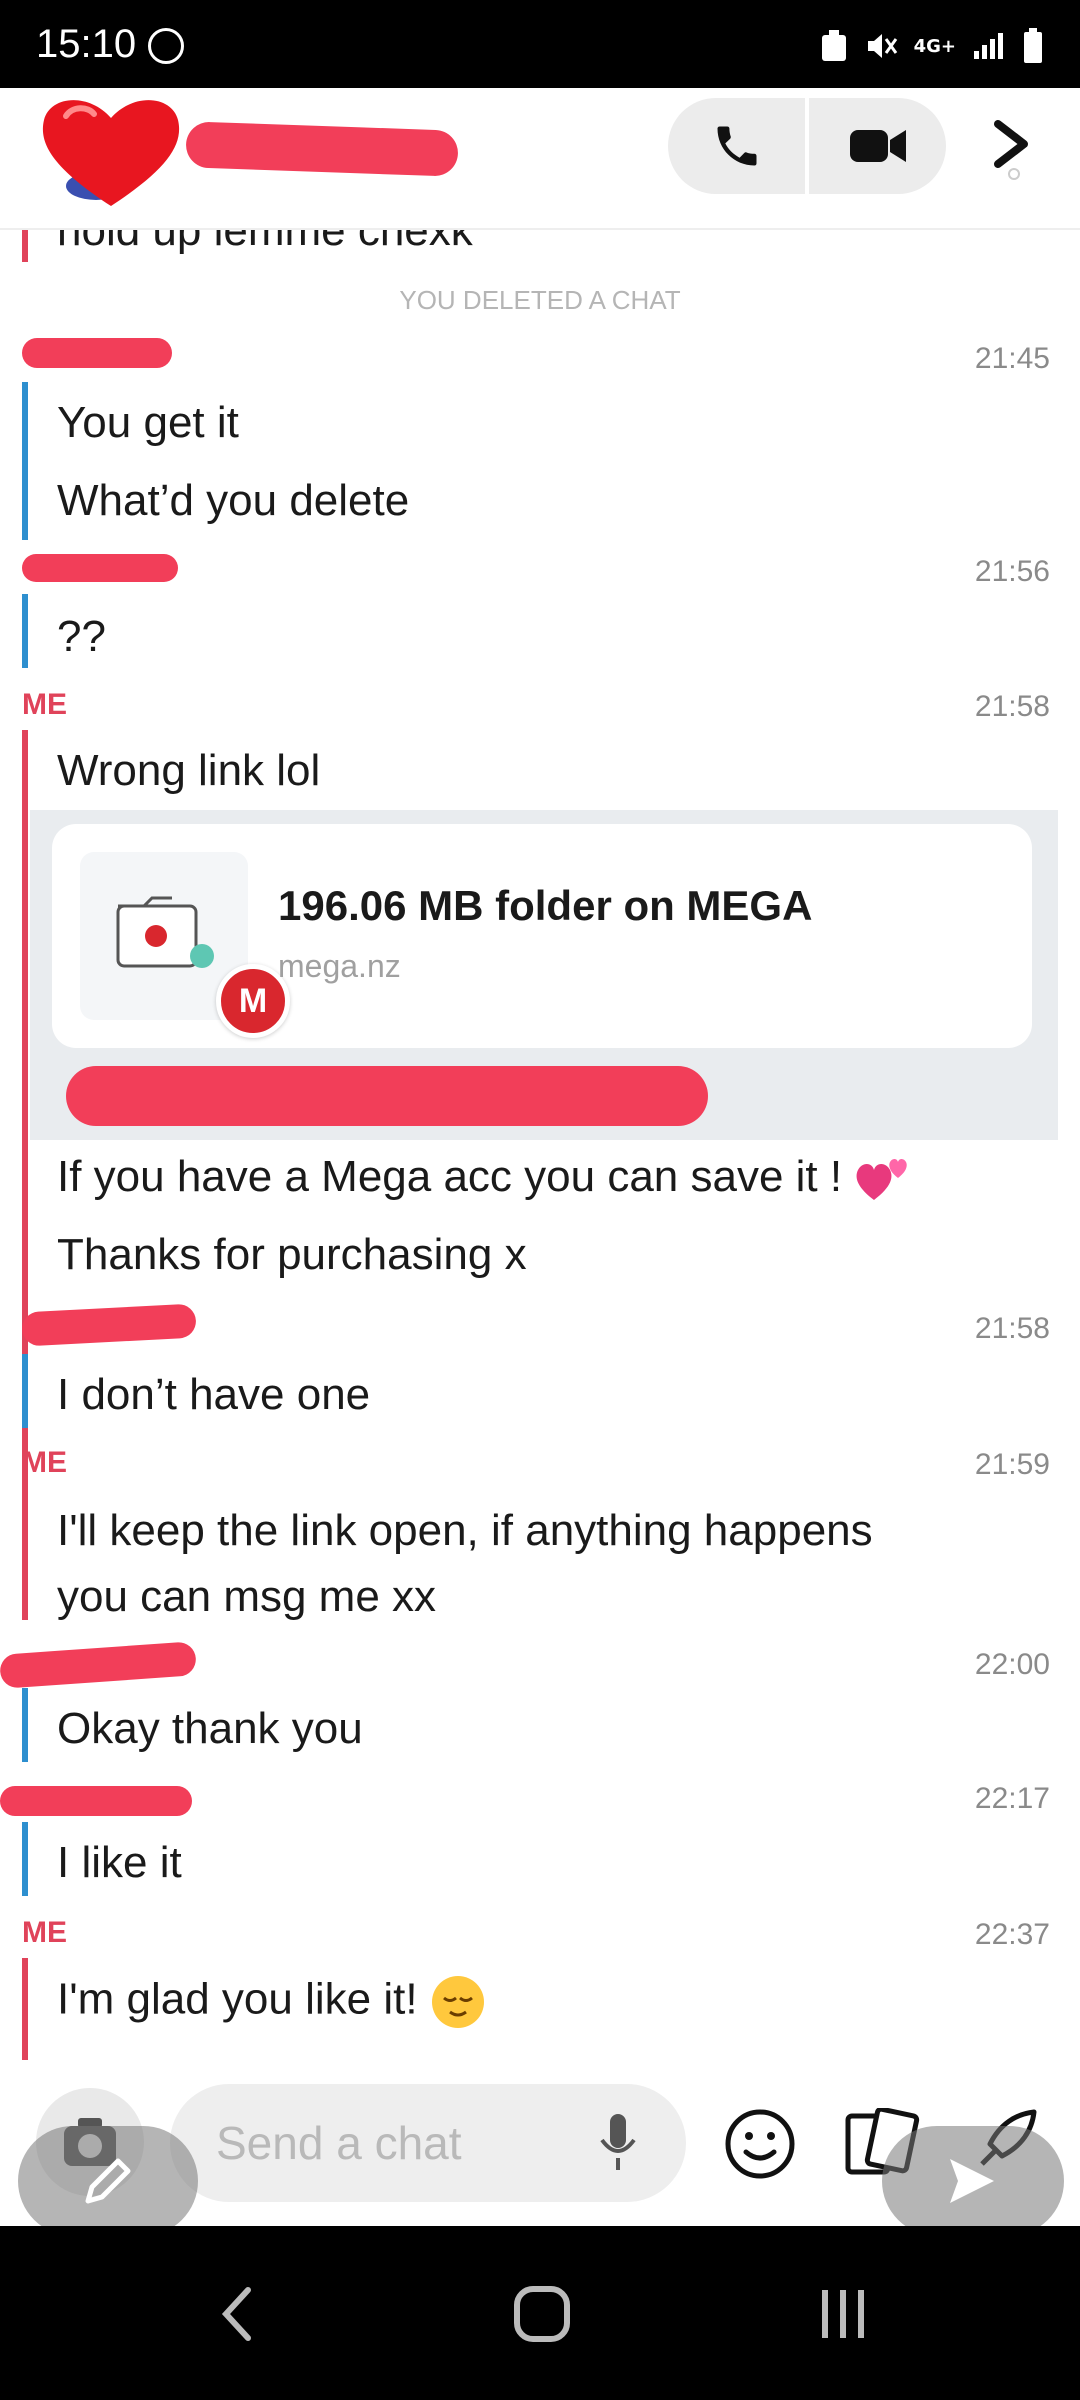 This screenshot has height=2400, width=1080. What do you see at coordinates (339, 966) in the screenshot?
I see `link-url: mega.nz` at bounding box center [339, 966].